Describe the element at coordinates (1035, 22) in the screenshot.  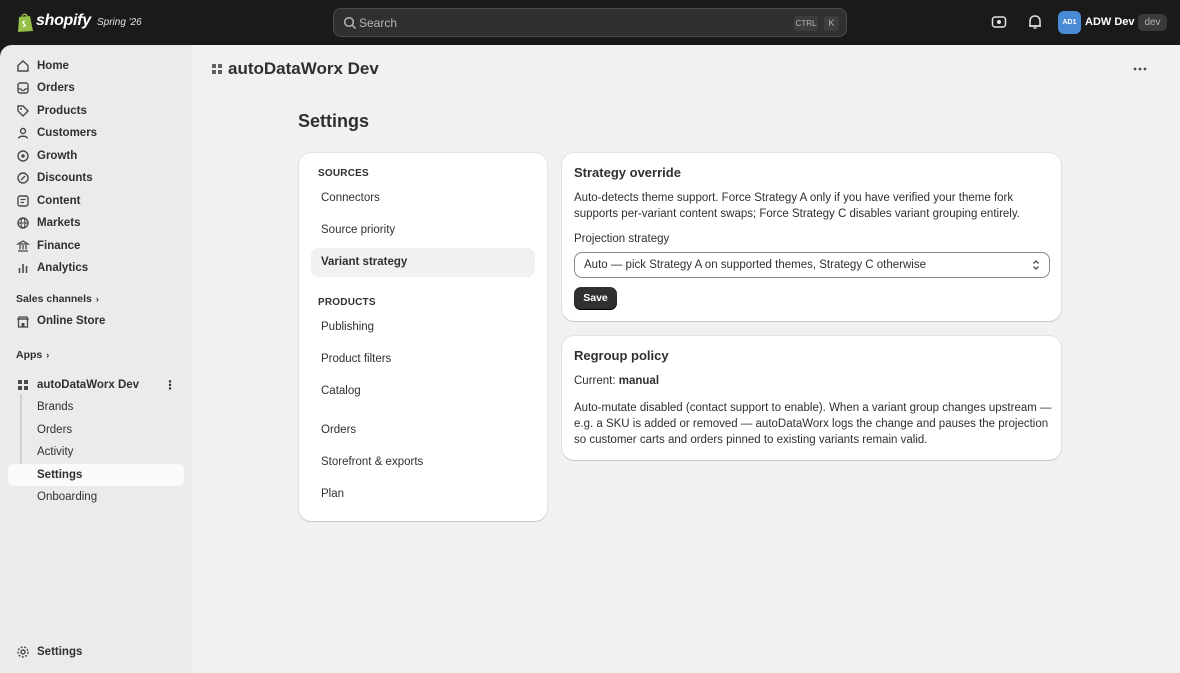
I see `notifications-bell-icon` at that location.